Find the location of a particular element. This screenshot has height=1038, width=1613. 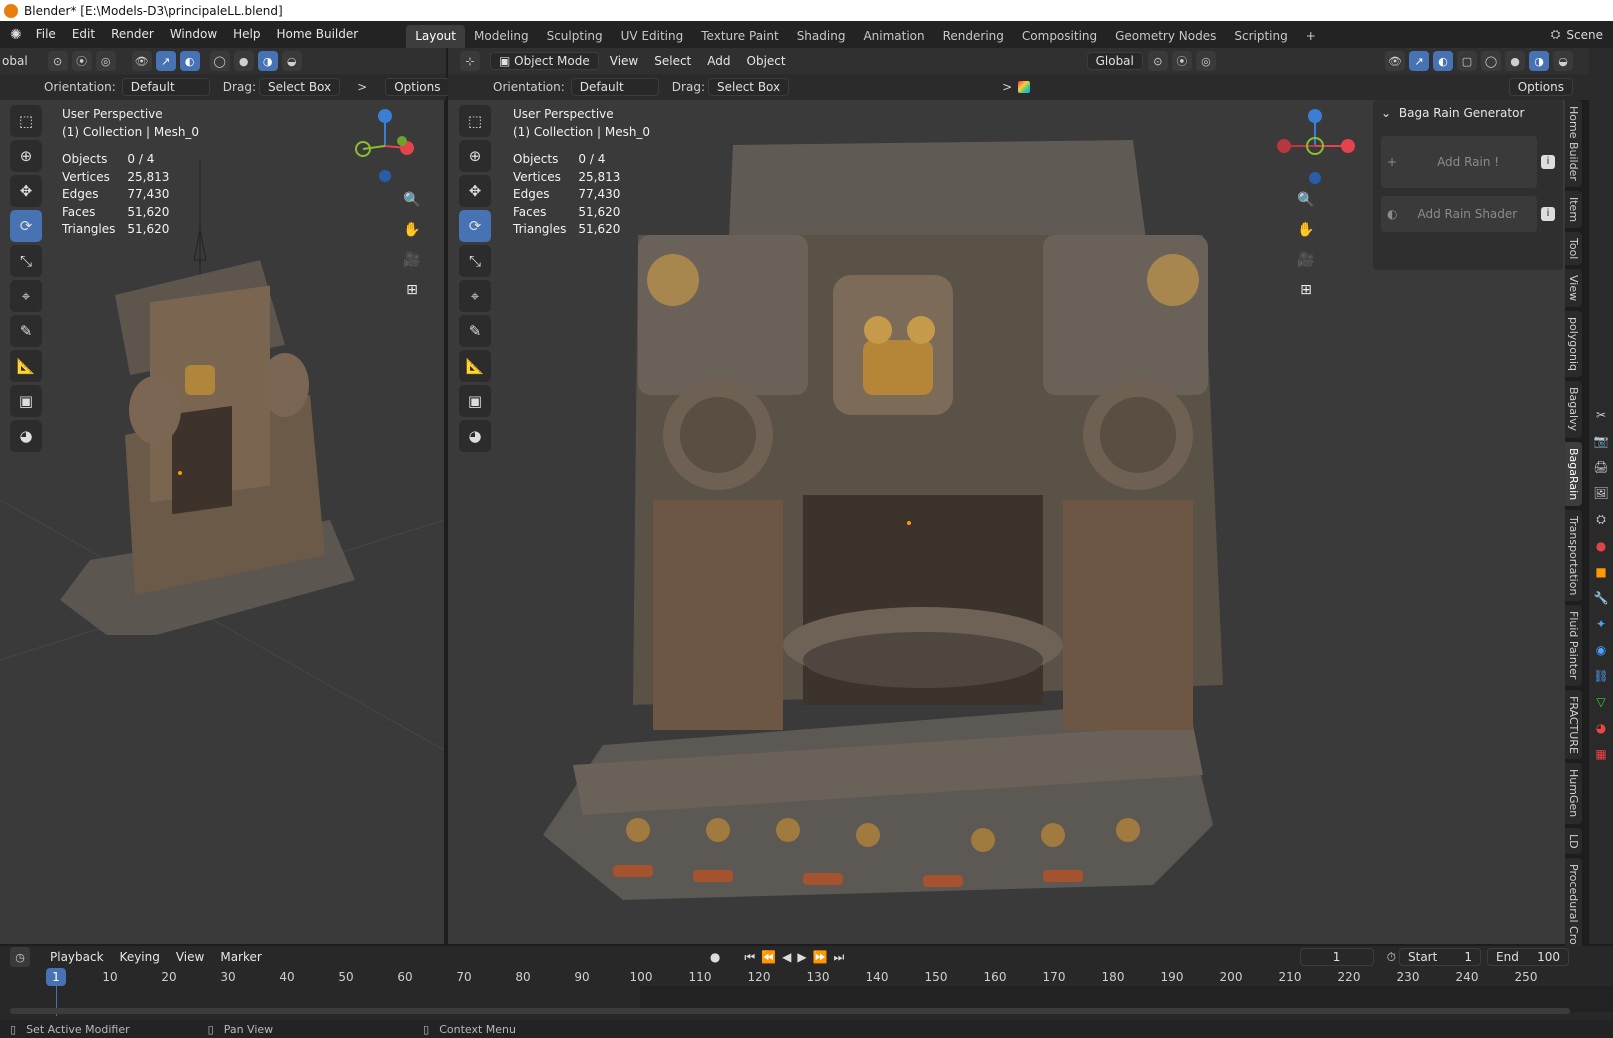

menu-file: File is located at coordinates (46, 34).